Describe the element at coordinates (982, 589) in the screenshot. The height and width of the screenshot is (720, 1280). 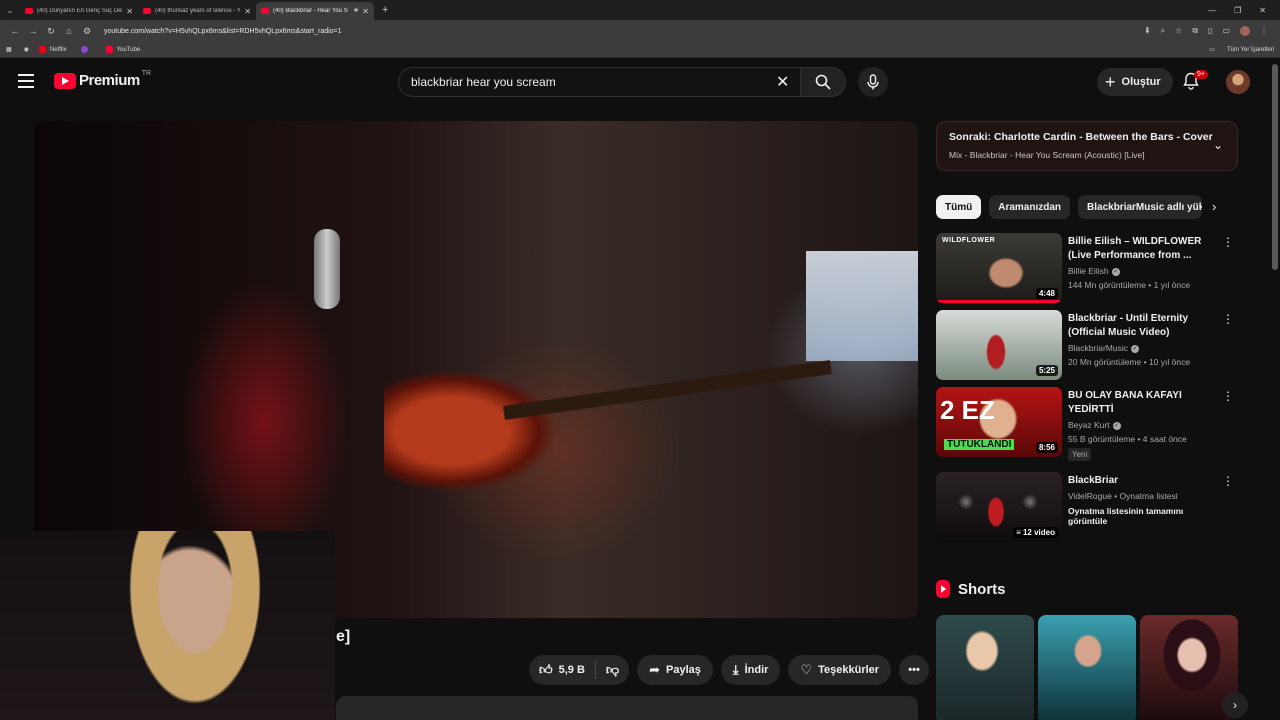
I see `shorts-title: Shorts` at that location.